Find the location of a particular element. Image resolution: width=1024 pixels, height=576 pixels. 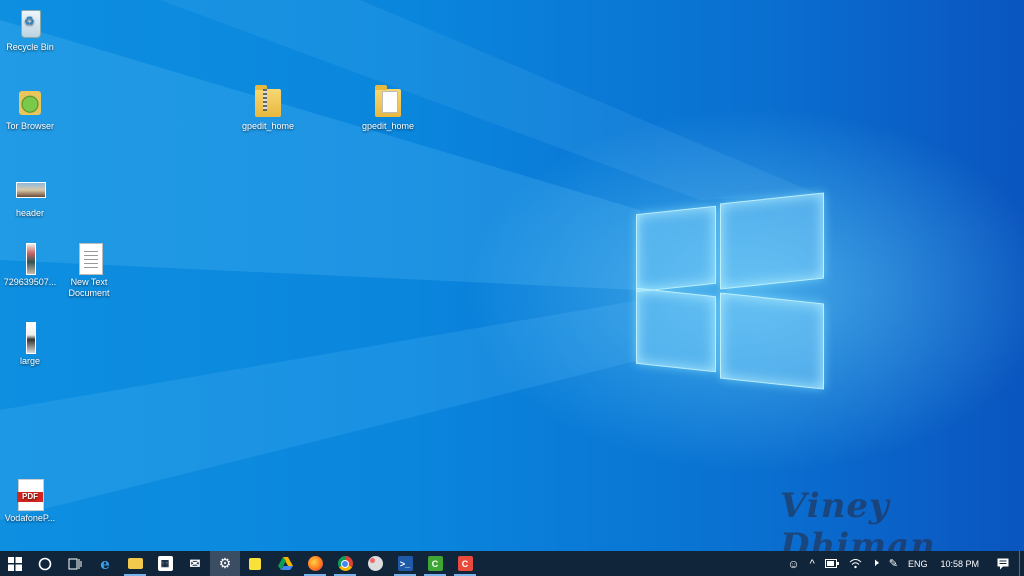

zip-folder-icon is located at coordinates (268, 102).